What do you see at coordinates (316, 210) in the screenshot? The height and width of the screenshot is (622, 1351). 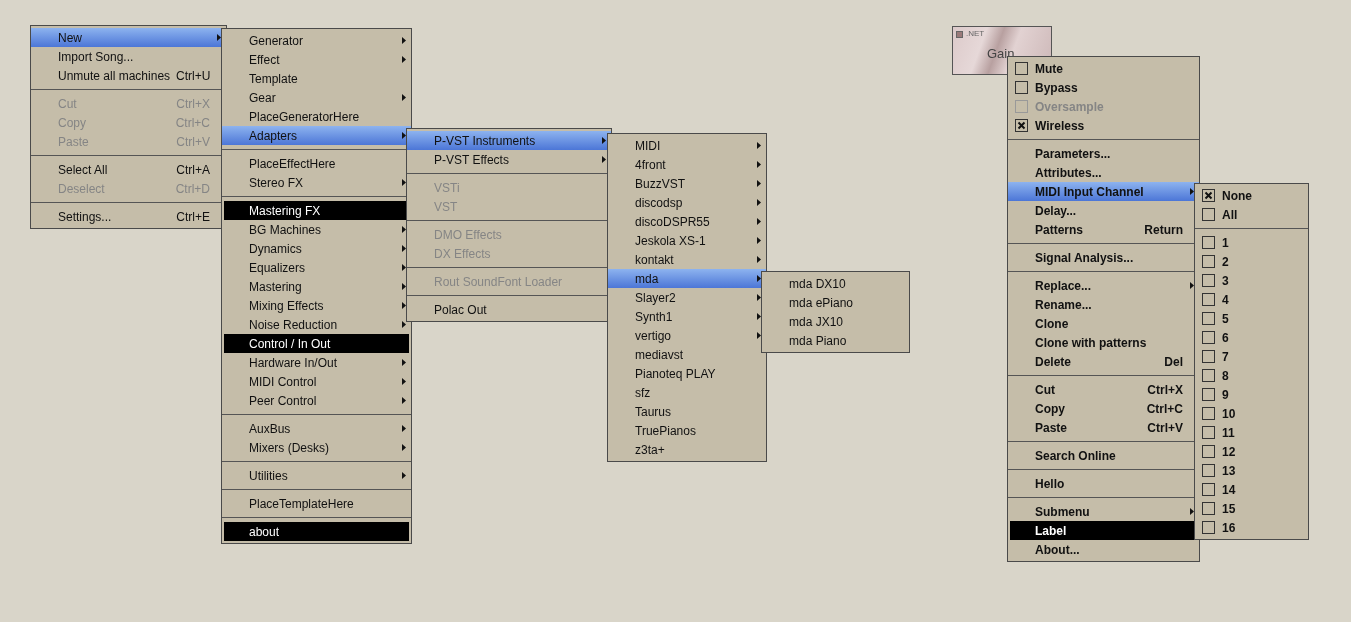 I see `menu-label: Mastering FX` at bounding box center [316, 210].